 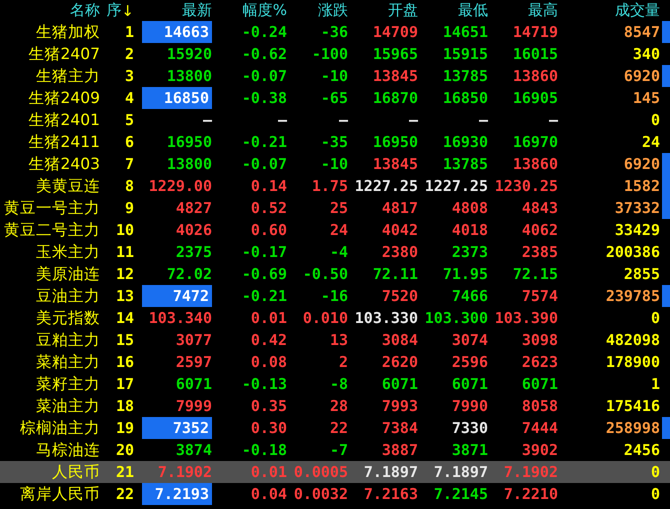 What do you see at coordinates (129, 120) in the screenshot?
I see `table-cell: 5` at bounding box center [129, 120].